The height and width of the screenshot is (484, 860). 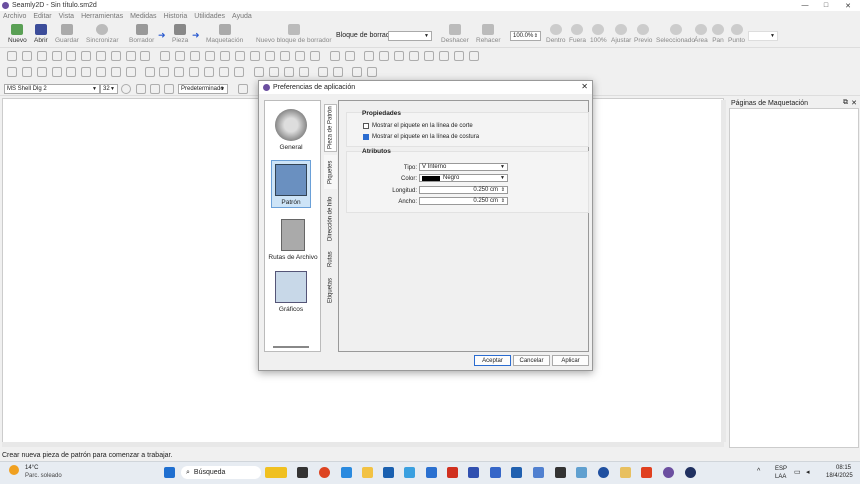 I want to click on mirror-tool-icon, so click(x=209, y=72).